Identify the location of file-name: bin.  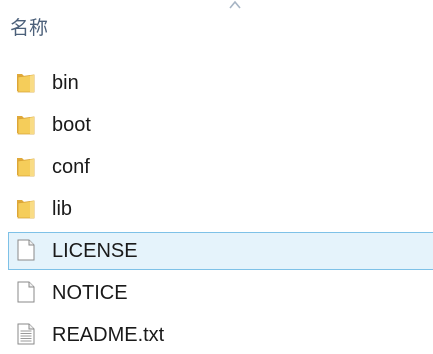
(65, 83).